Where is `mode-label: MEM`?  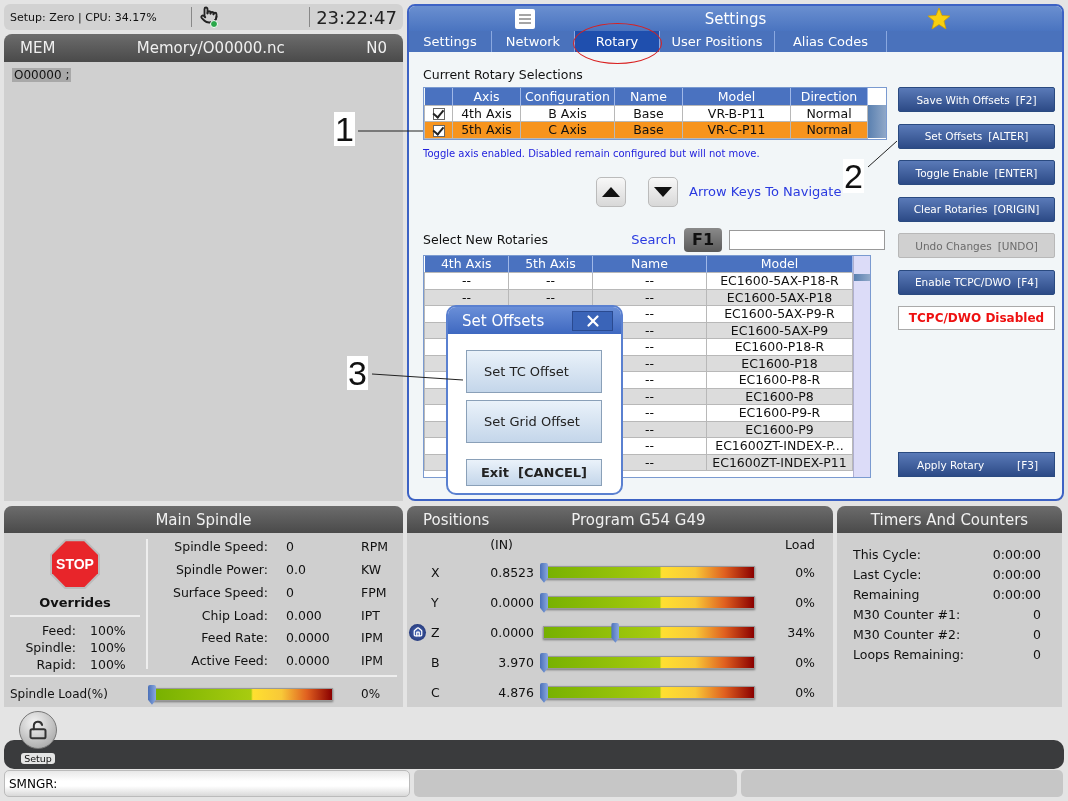
mode-label: MEM is located at coordinates (38, 48).